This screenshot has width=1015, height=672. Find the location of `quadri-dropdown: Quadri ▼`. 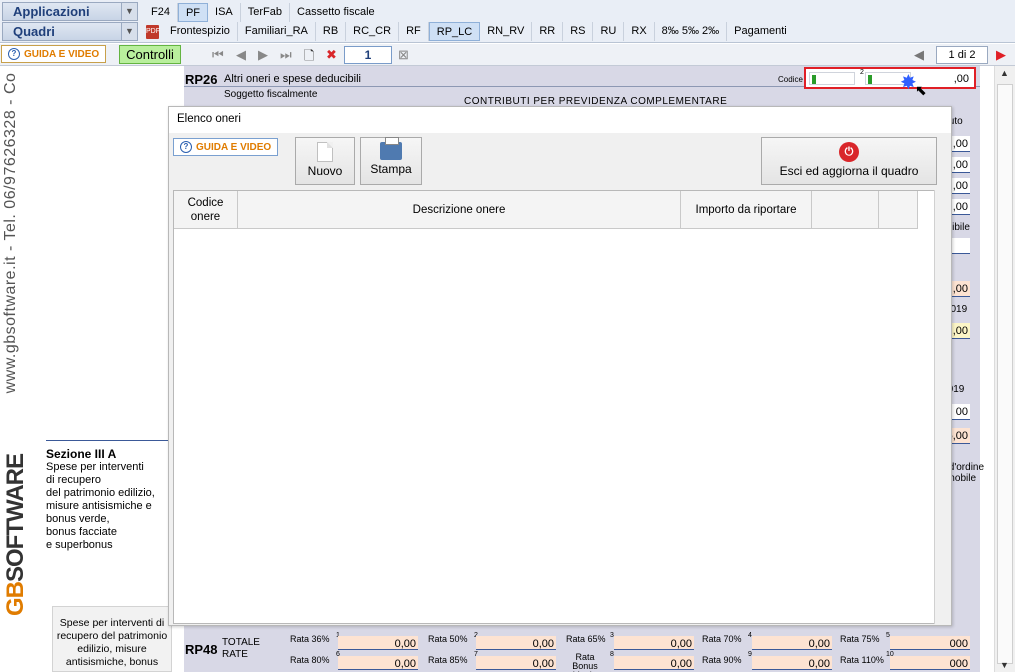

quadri-dropdown: Quadri ▼ is located at coordinates (70, 31).